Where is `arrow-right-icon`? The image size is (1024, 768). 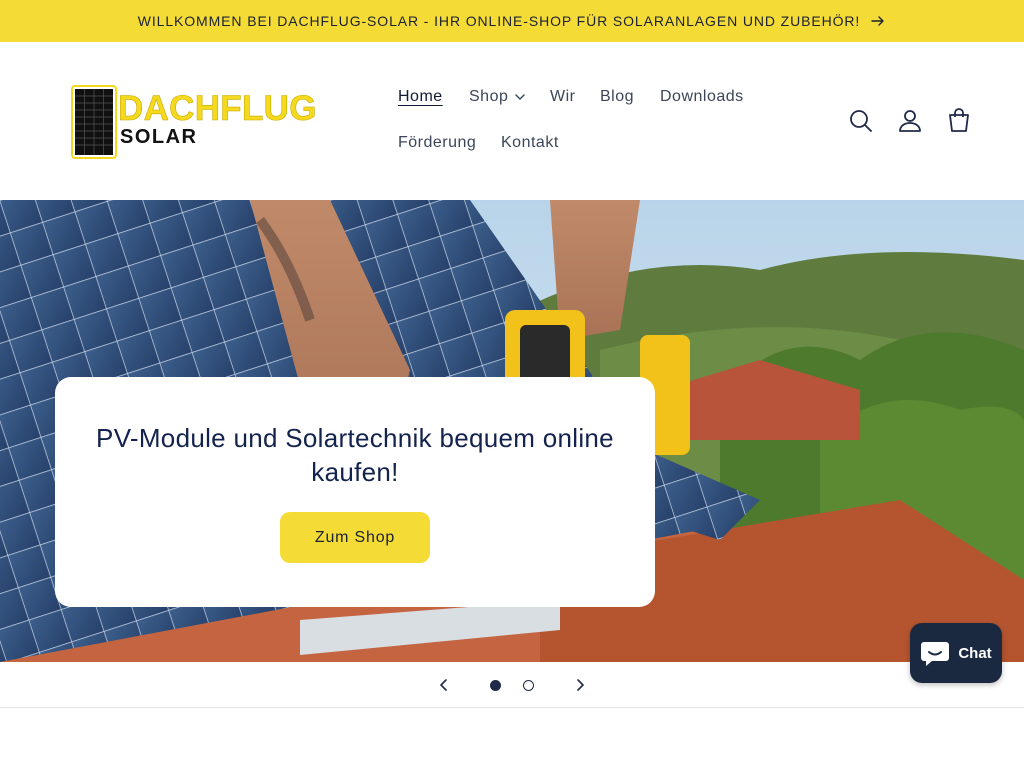
arrow-right-icon is located at coordinates (878, 21).